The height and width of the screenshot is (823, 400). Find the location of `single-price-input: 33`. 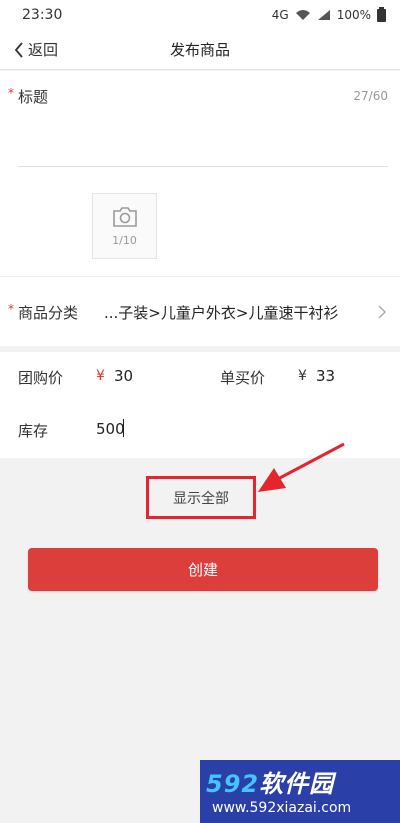

single-price-input: 33 is located at coordinates (325, 376).